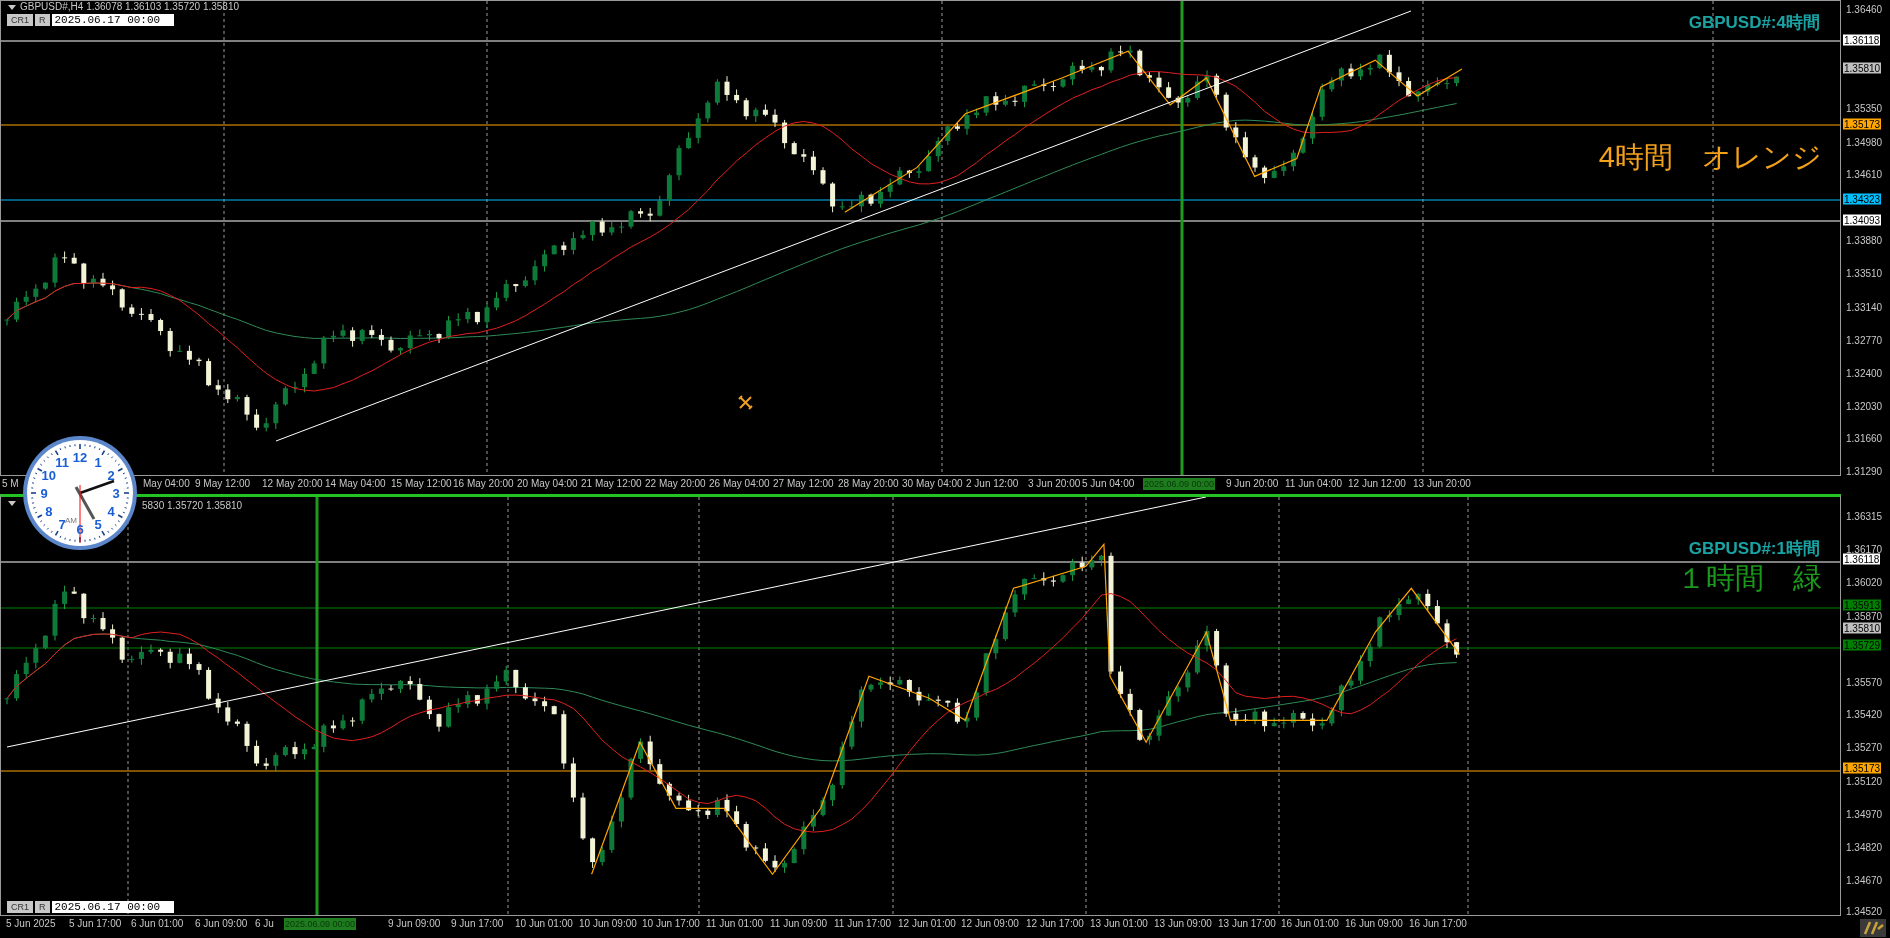 The height and width of the screenshot is (938, 1890). I want to click on time-label: 11 Jun 09:00, so click(799, 924).